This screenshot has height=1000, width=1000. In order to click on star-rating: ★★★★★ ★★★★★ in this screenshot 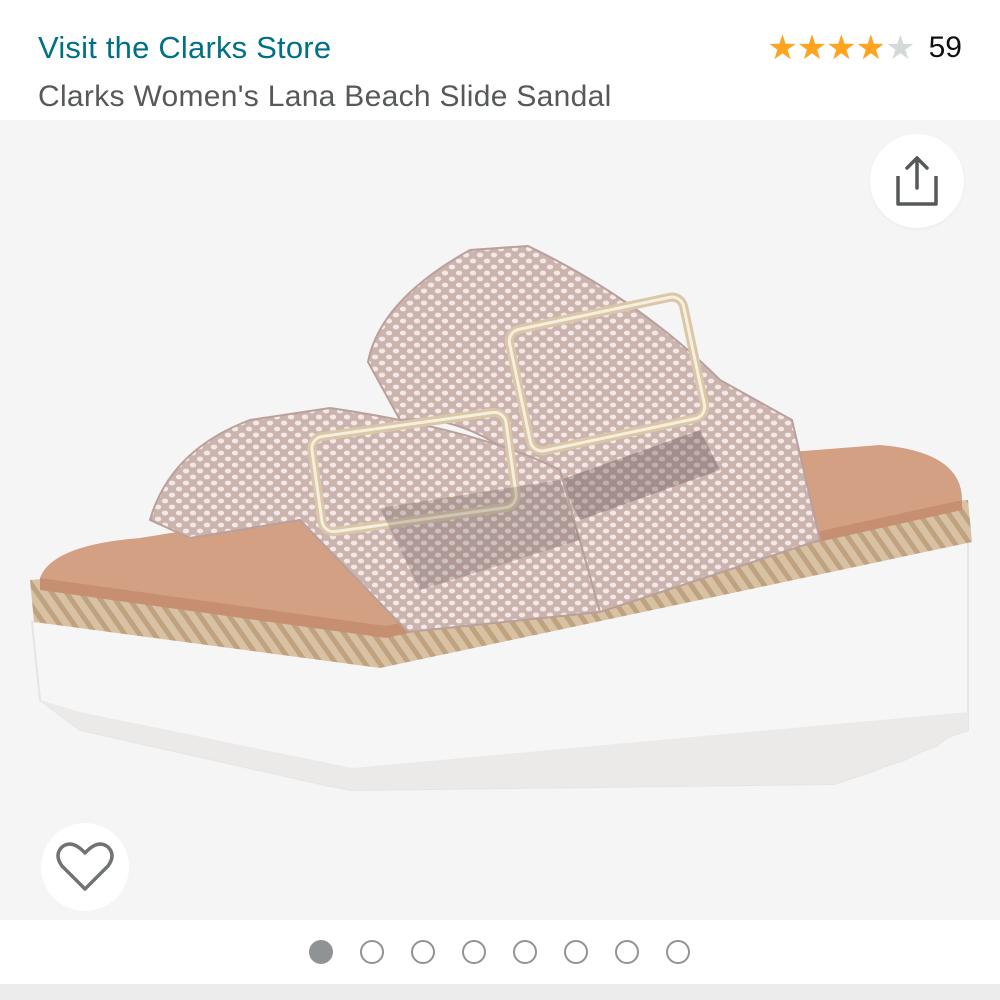, I will do `click(841, 48)`.